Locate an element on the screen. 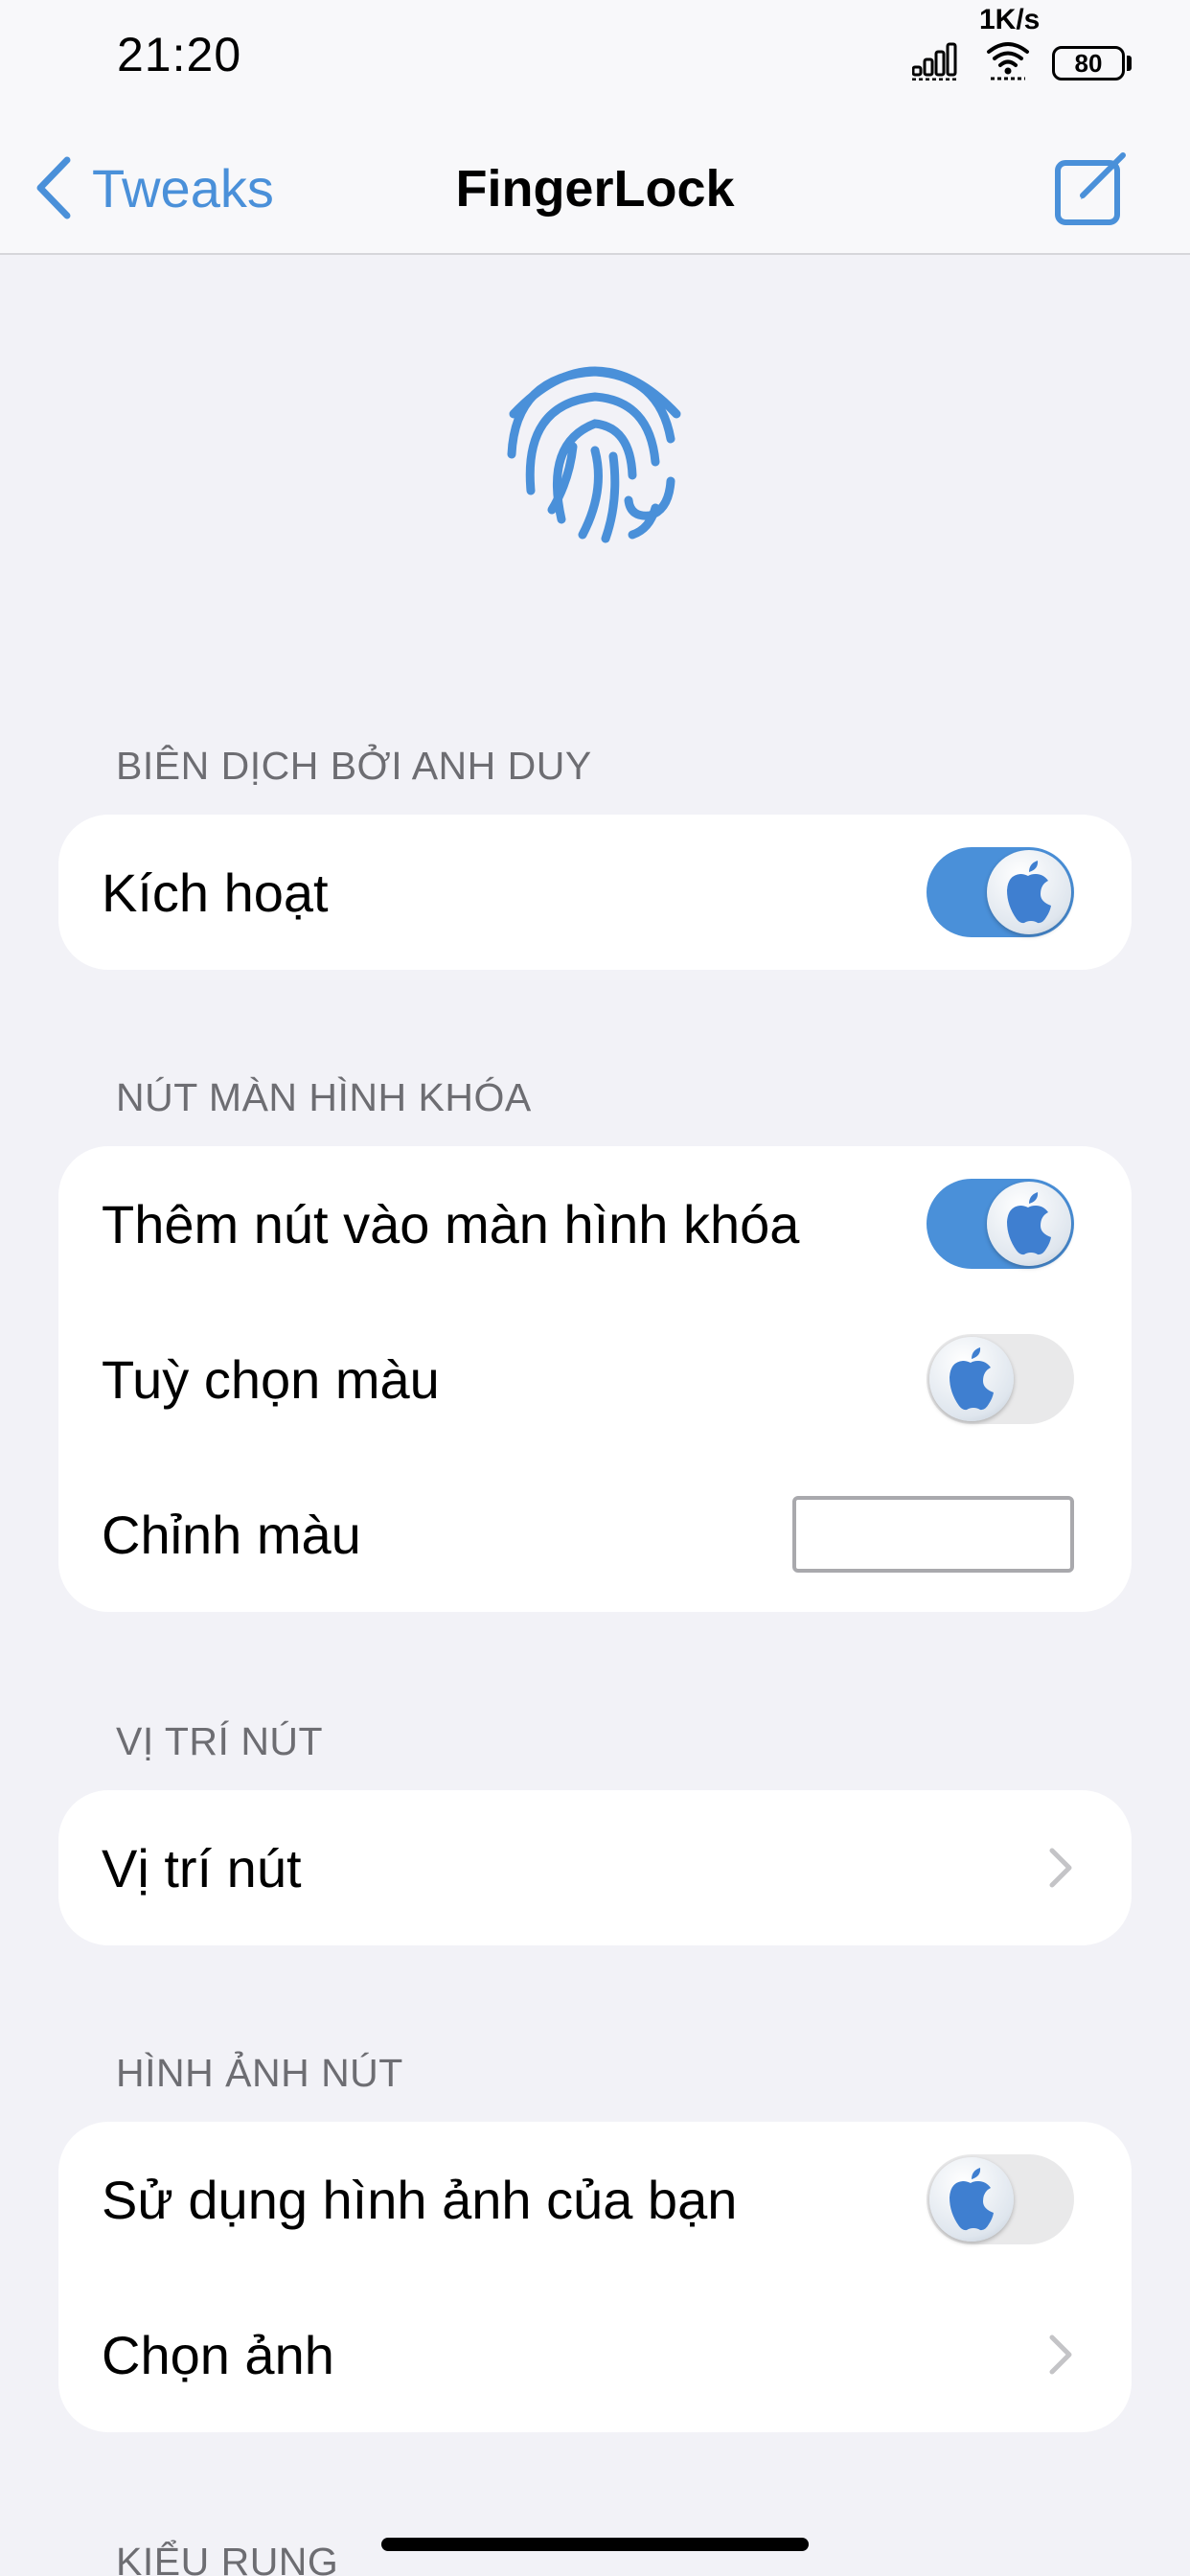  color-well is located at coordinates (933, 1534).